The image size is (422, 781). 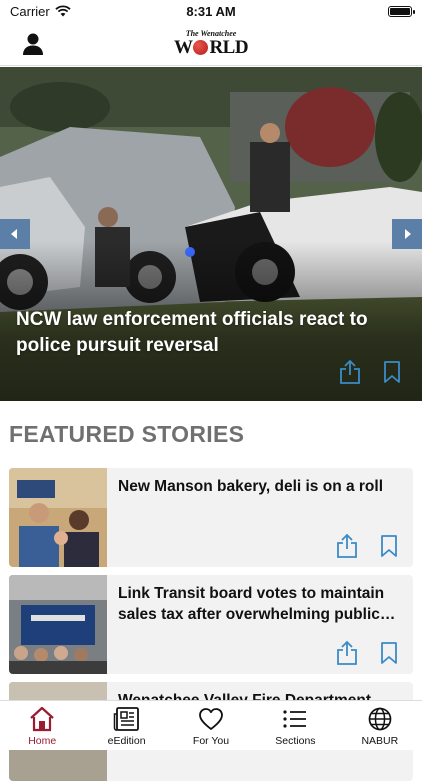 I want to click on hero-share-button, so click(x=350, y=372).